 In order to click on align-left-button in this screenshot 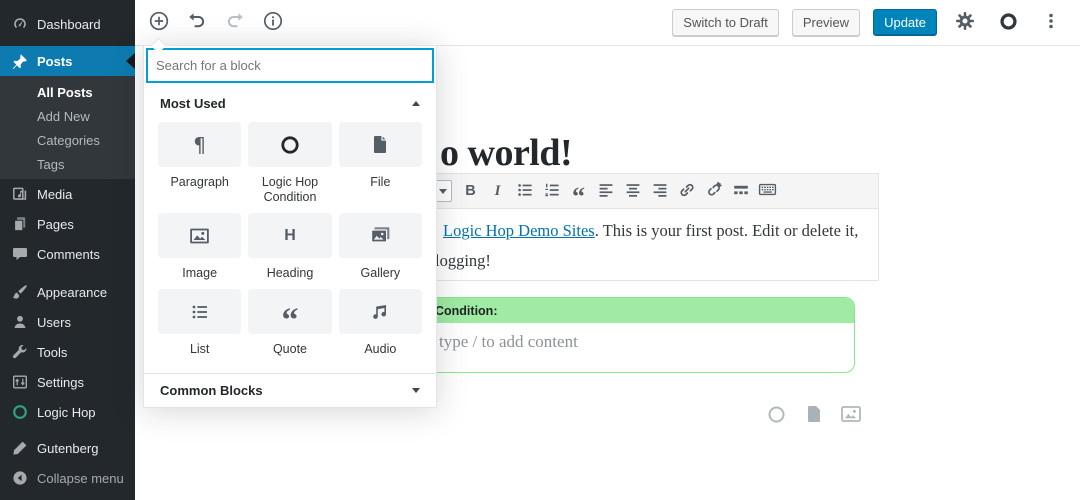, I will do `click(605, 191)`.